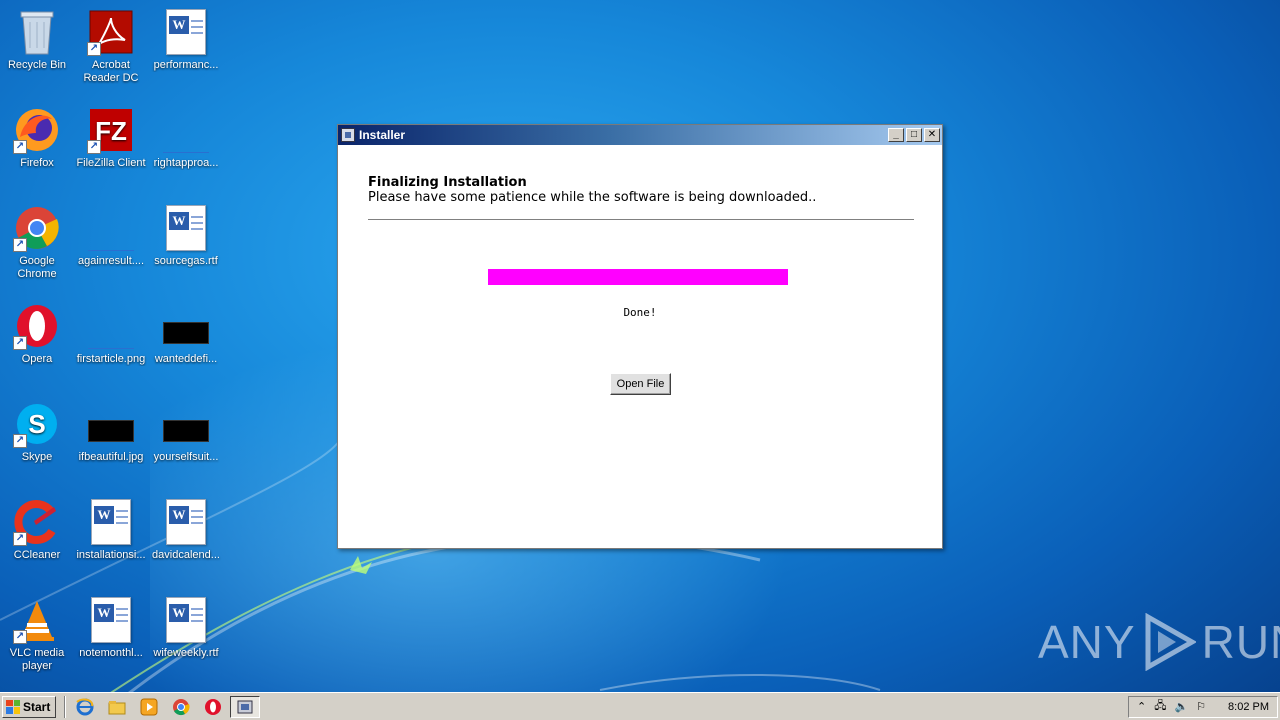  I want to click on desktop-icon-file: ifbeautiful.jpg, so click(111, 445).